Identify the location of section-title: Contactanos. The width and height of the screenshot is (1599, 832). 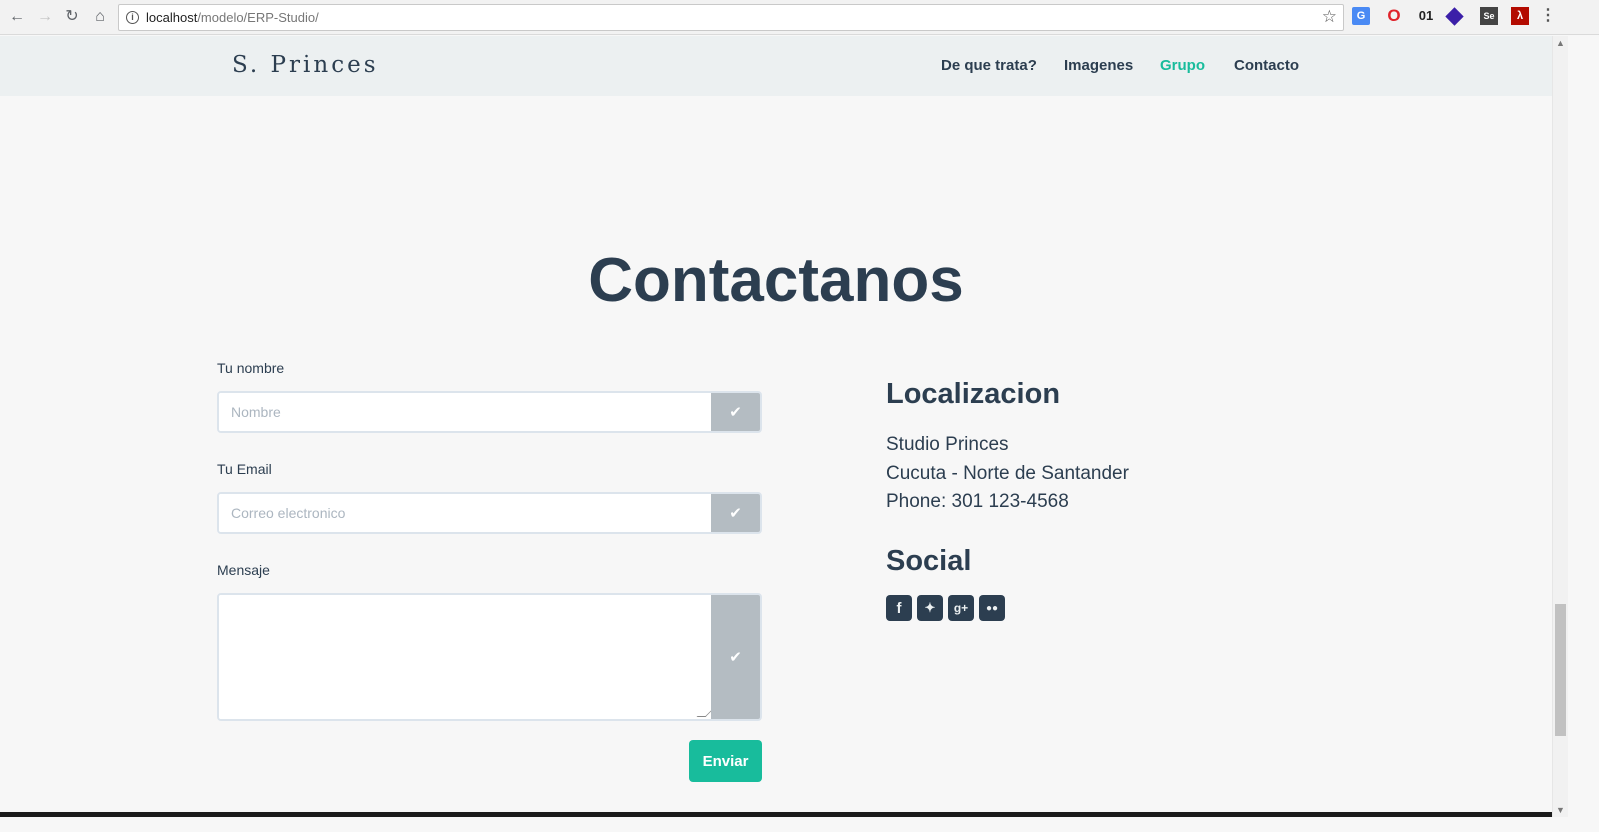
(776, 280).